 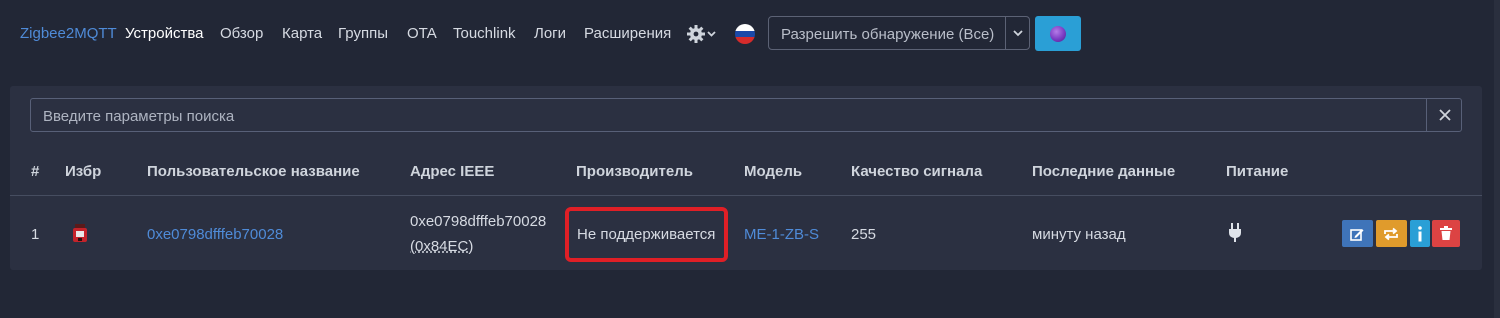 I want to click on col-model: Модель, so click(x=773, y=171).